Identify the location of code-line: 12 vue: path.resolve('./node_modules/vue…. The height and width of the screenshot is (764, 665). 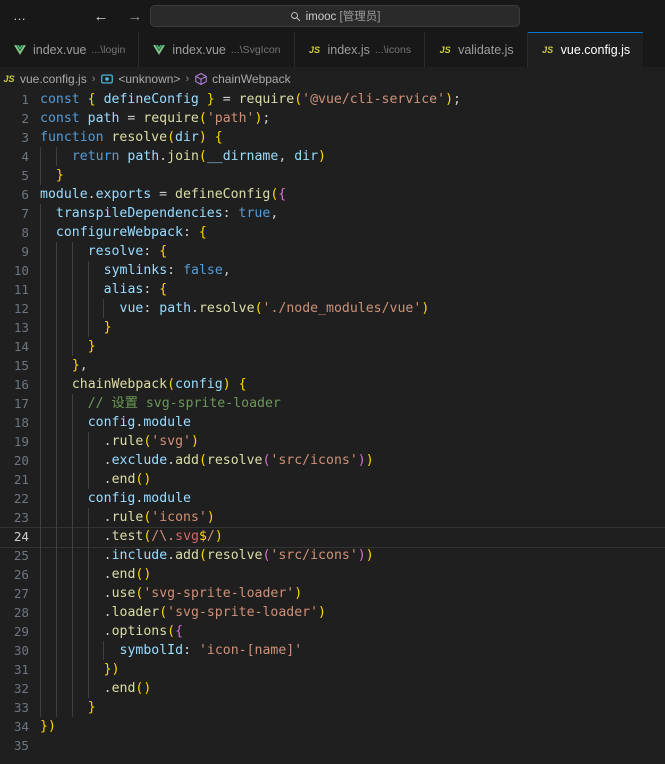
(332, 308).